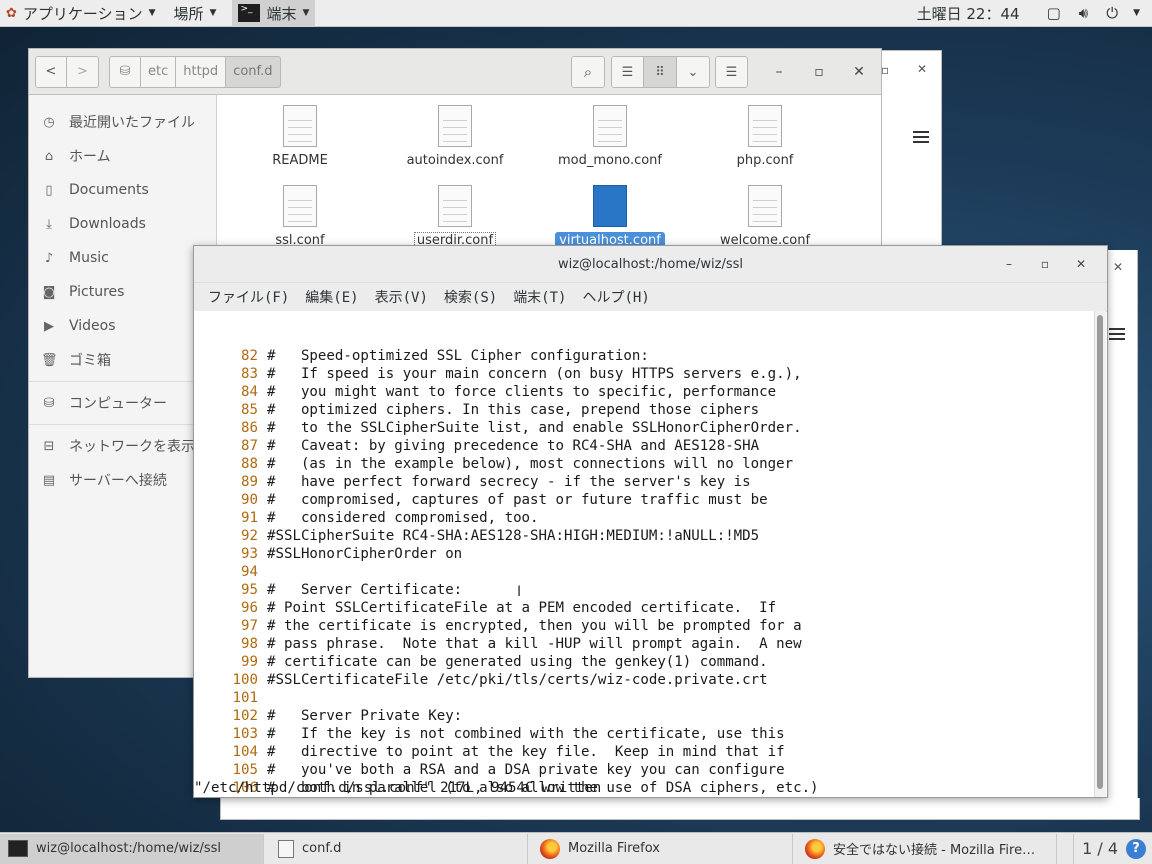  I want to click on sidebar-item-pictures: ◙ Pictures, so click(122, 292).